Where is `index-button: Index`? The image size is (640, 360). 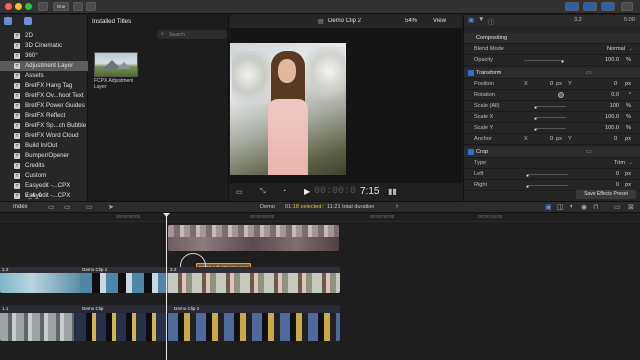 index-button: Index is located at coordinates (20, 207).